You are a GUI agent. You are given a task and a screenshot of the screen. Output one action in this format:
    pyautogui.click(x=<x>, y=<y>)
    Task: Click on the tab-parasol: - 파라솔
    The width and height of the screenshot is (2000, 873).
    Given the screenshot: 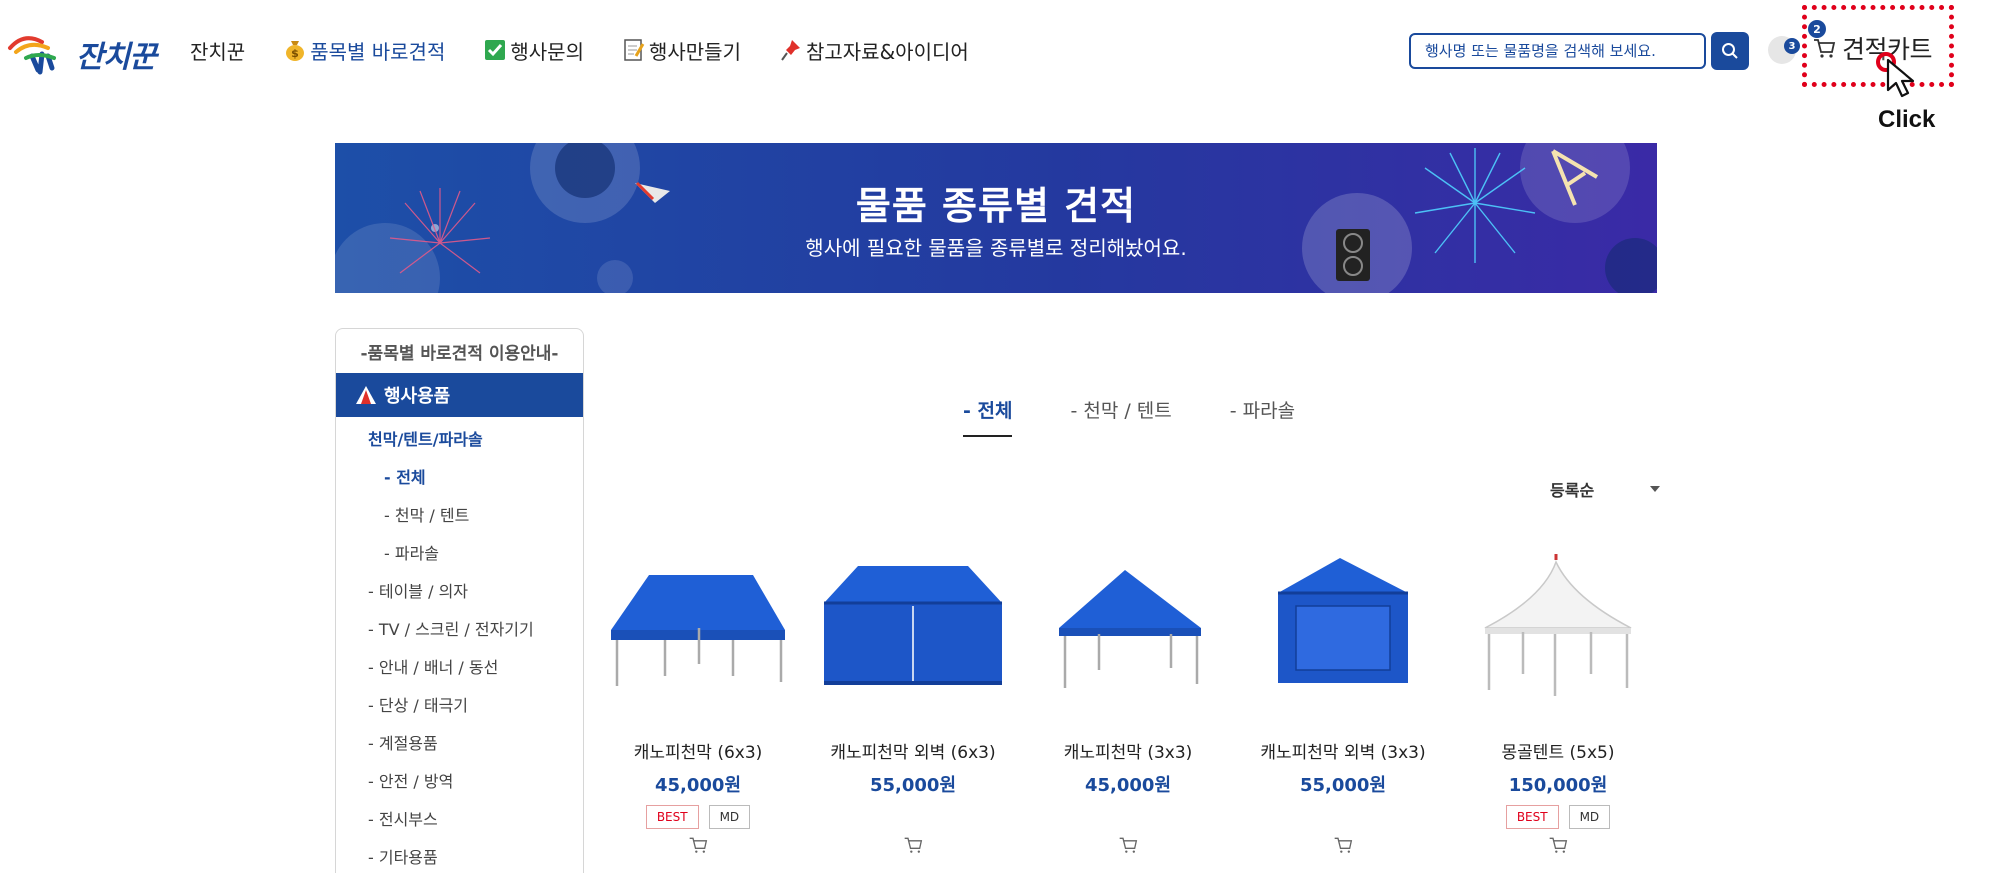 What is the action you would take?
    pyautogui.click(x=1262, y=416)
    